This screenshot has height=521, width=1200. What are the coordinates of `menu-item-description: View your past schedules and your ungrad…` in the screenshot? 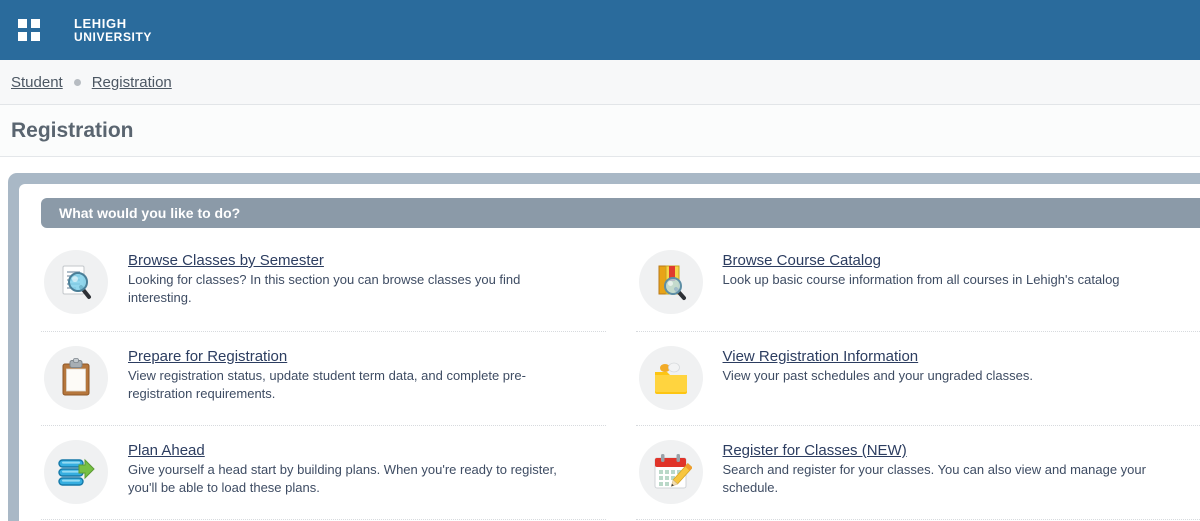 It's located at (878, 375).